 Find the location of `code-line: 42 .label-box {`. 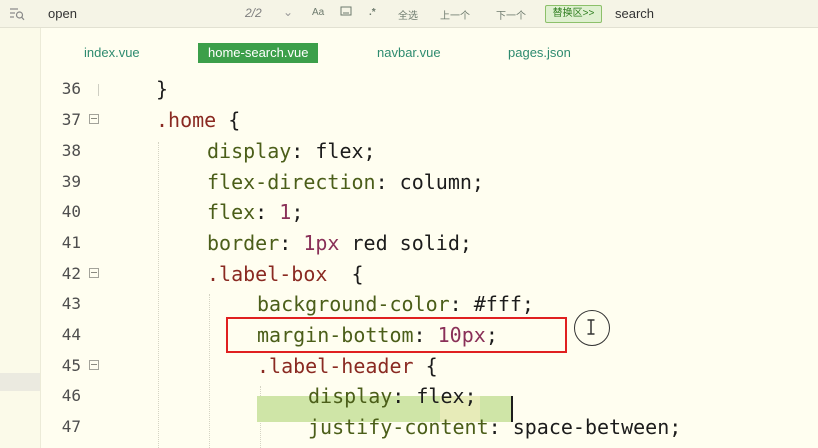

code-line: 42 .label-box { is located at coordinates (429, 274).